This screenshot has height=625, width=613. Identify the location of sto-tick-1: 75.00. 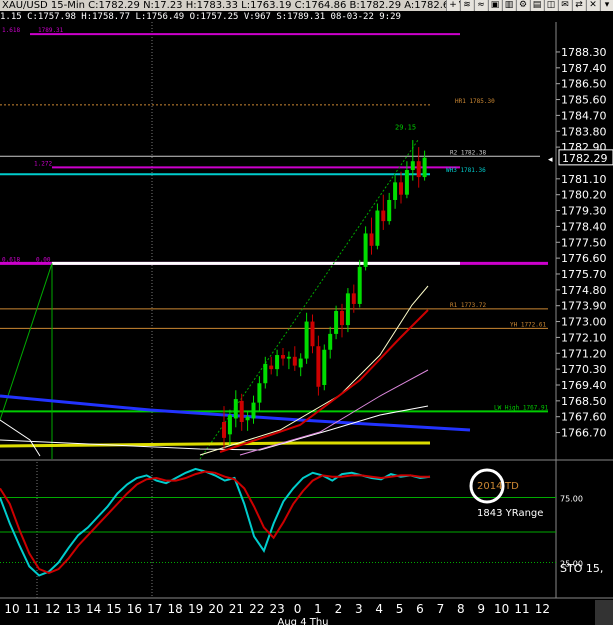
(571, 499).